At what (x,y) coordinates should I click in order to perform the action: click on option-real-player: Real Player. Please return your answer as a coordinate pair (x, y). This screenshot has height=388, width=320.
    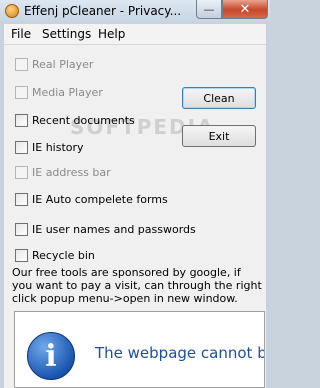
    Looking at the image, I should click on (54, 64).